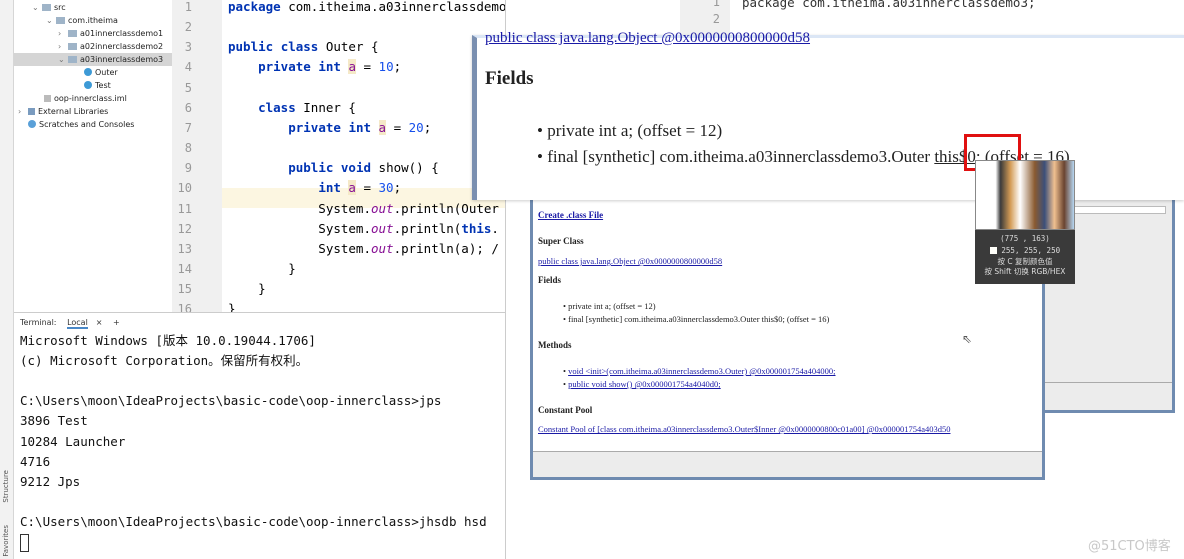 The width and height of the screenshot is (1184, 559). What do you see at coordinates (97, 85) in the screenshot?
I see `tree-item-test: Test` at bounding box center [97, 85].